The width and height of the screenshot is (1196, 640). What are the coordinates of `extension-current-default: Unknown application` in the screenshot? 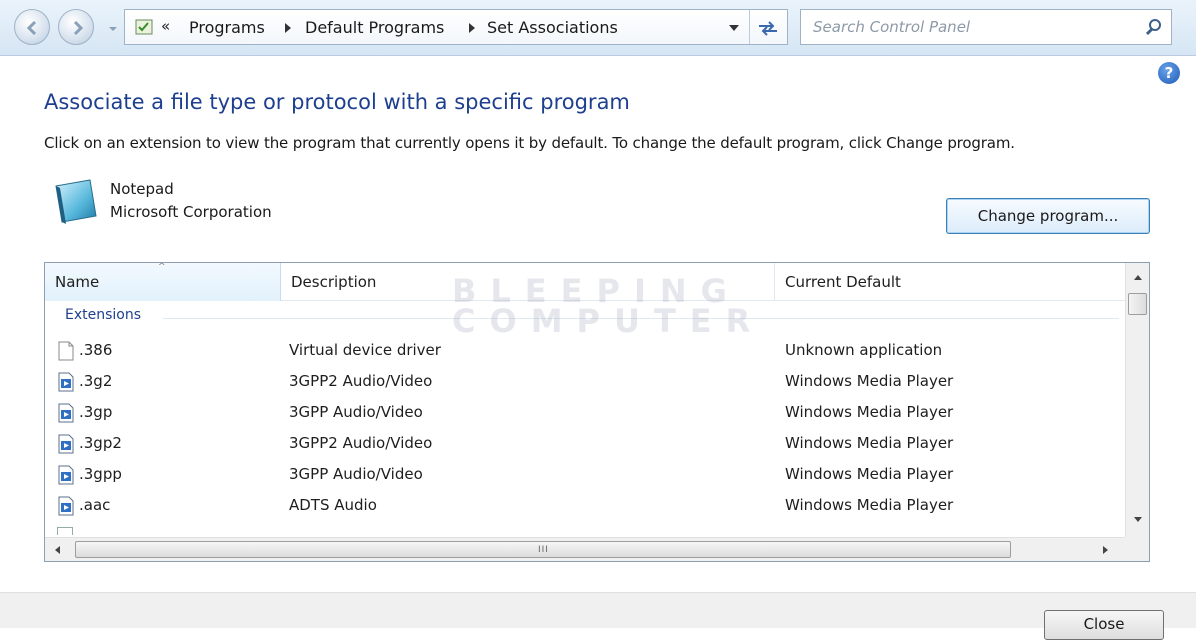 It's located at (864, 350).